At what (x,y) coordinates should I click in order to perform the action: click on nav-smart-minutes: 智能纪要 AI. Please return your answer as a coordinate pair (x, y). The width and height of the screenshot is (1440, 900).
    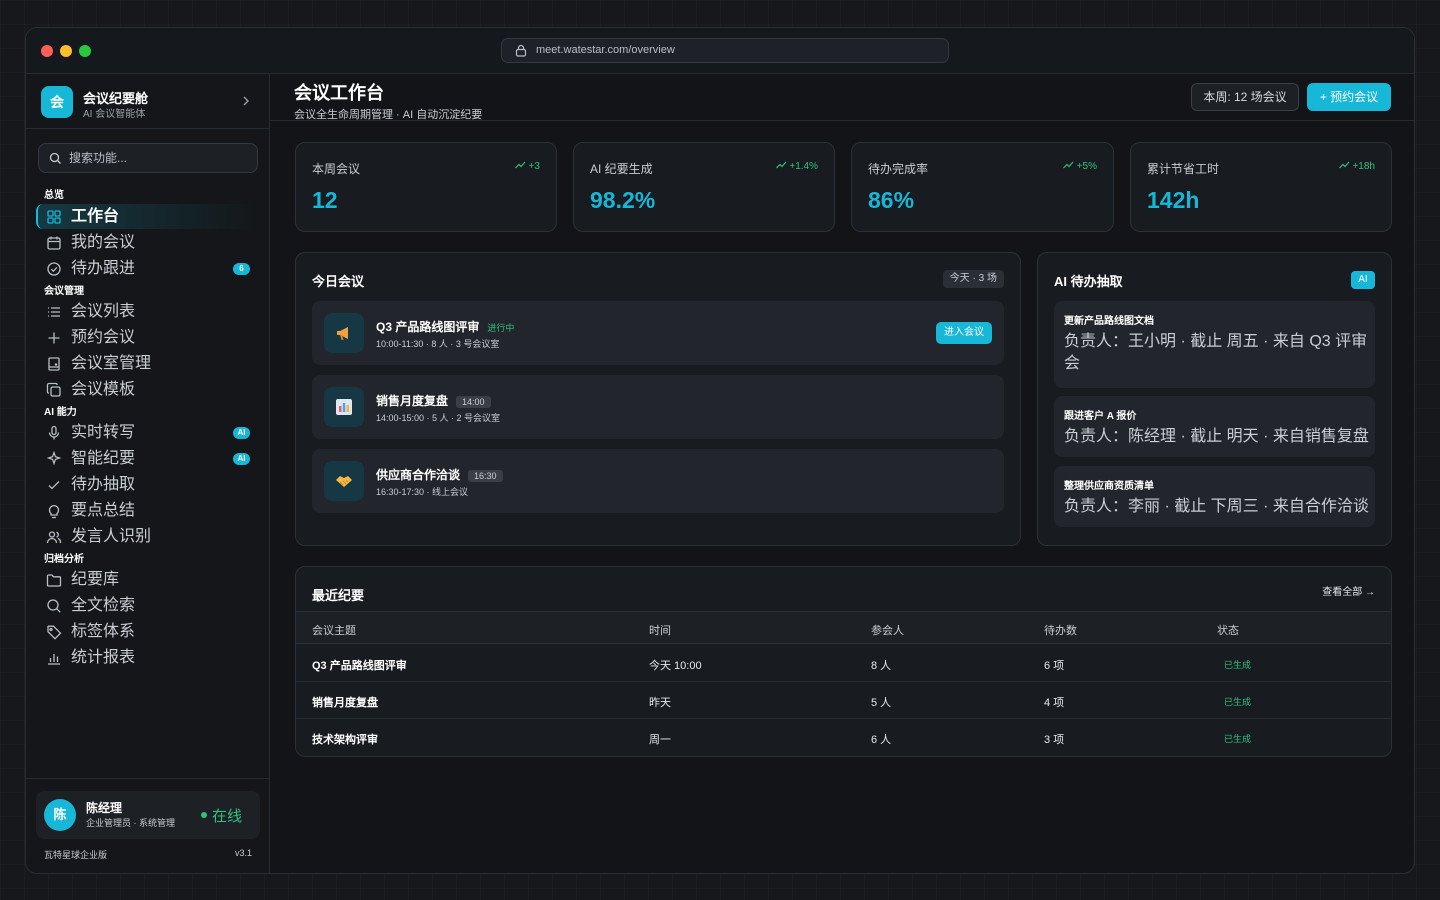
    Looking at the image, I should click on (148, 458).